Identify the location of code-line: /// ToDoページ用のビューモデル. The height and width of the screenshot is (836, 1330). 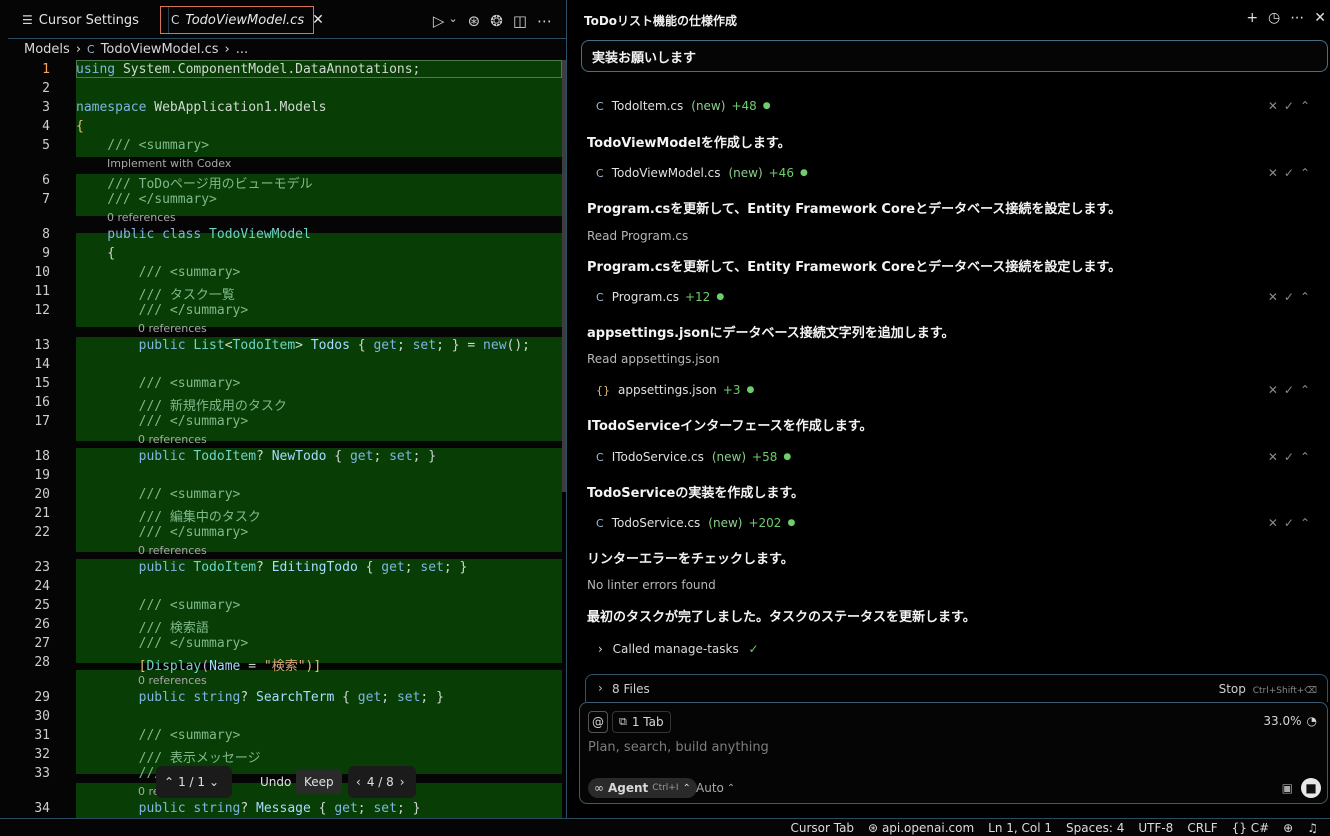
(194, 184).